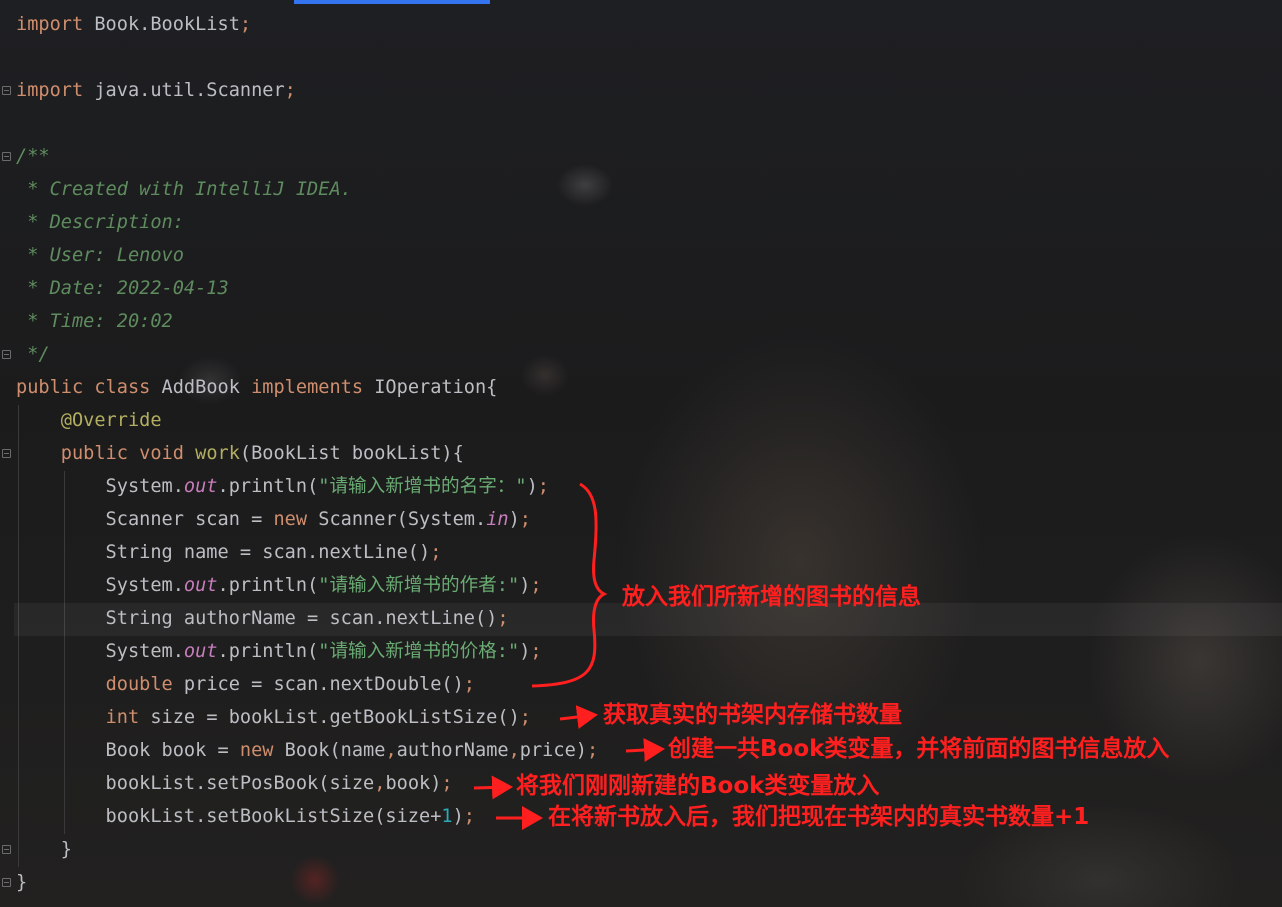 The height and width of the screenshot is (907, 1282). What do you see at coordinates (493, 787) in the screenshot?
I see `arrow-set-pos` at bounding box center [493, 787].